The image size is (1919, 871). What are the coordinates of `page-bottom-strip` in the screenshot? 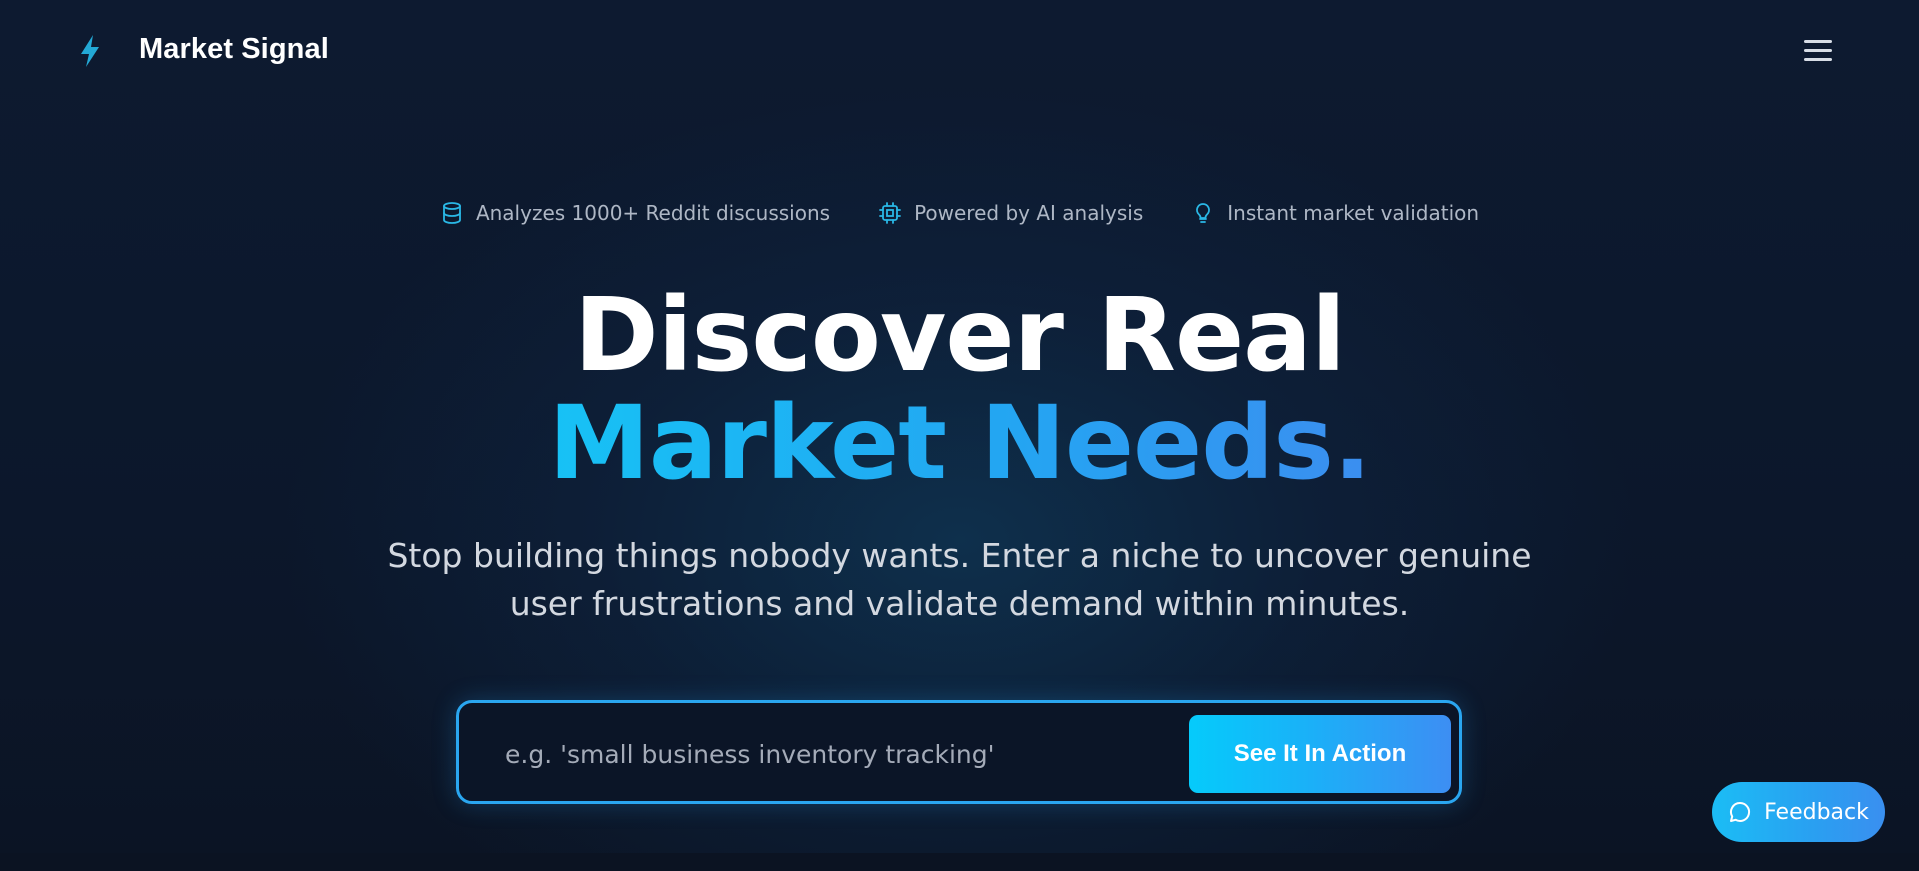 It's located at (959, 862).